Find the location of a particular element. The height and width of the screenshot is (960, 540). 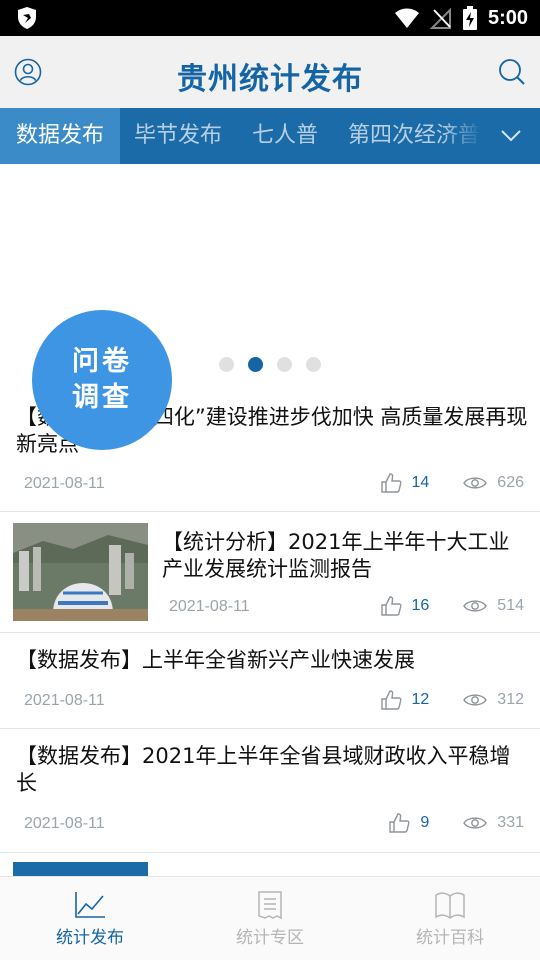

app-header: 贵州统计发布 is located at coordinates (270, 72).